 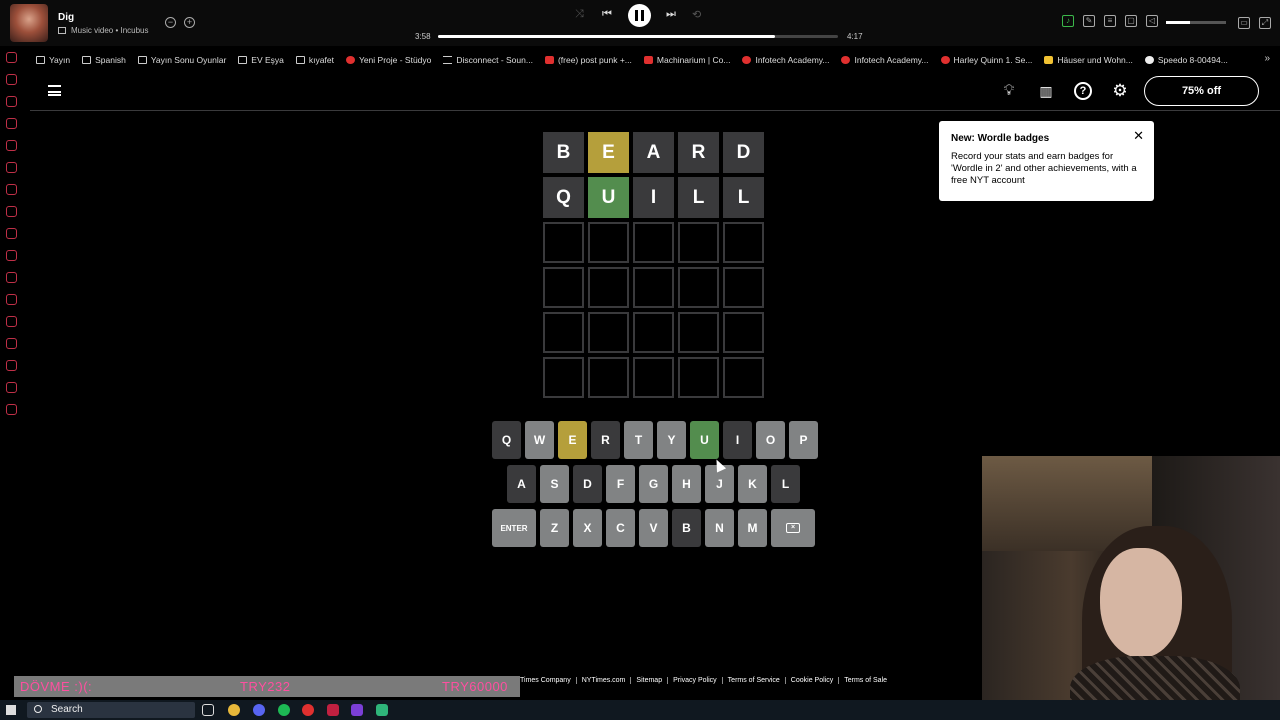 What do you see at coordinates (548, 680) in the screenshot?
I see `footer-link: Times Company` at bounding box center [548, 680].